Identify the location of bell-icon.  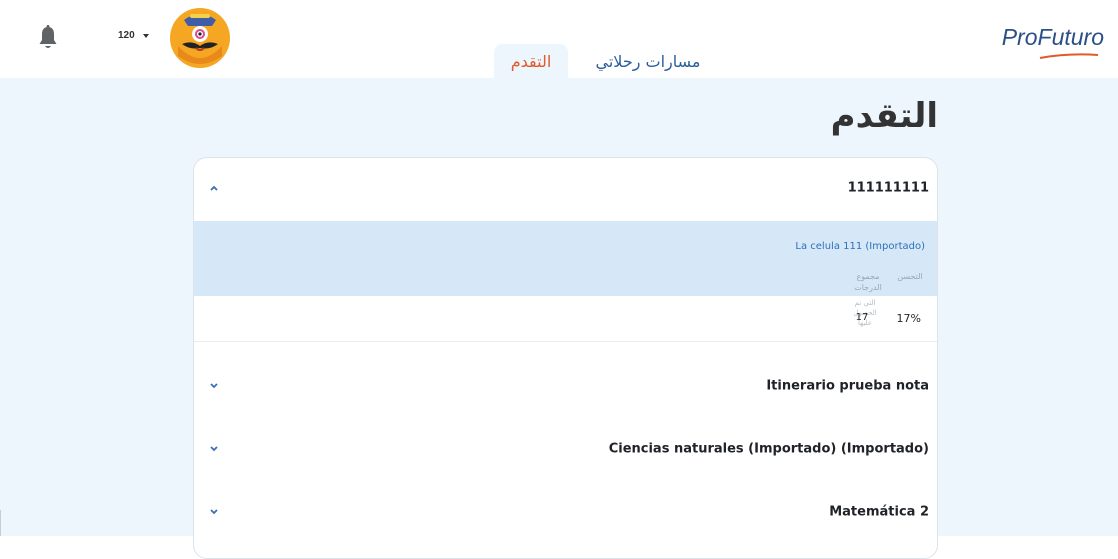
(48, 38).